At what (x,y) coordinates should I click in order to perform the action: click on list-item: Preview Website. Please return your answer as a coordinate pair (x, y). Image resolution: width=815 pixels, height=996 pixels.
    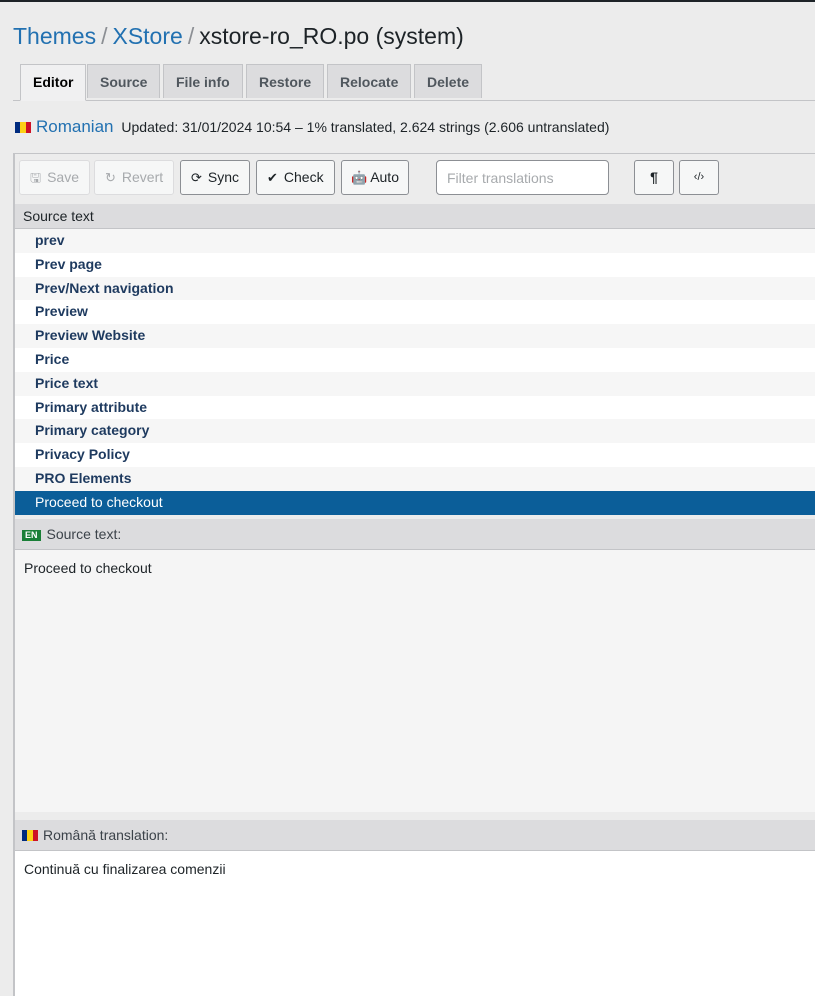
    Looking at the image, I should click on (415, 336).